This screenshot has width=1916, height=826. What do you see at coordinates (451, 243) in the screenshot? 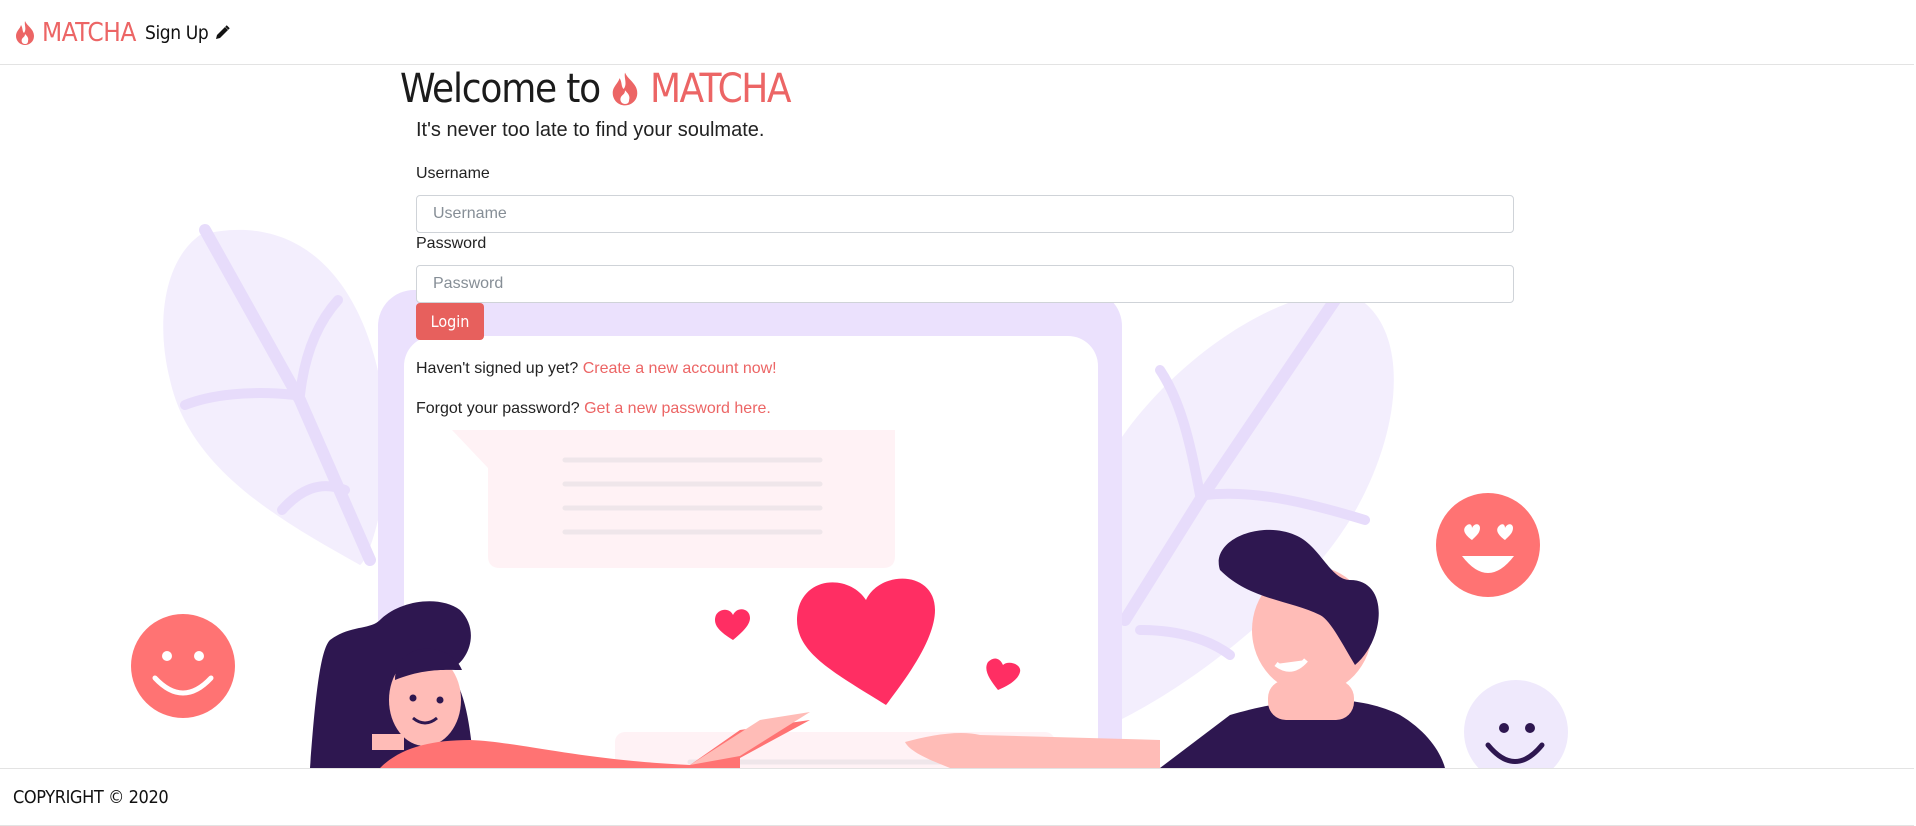
I see `password-label: Password` at bounding box center [451, 243].